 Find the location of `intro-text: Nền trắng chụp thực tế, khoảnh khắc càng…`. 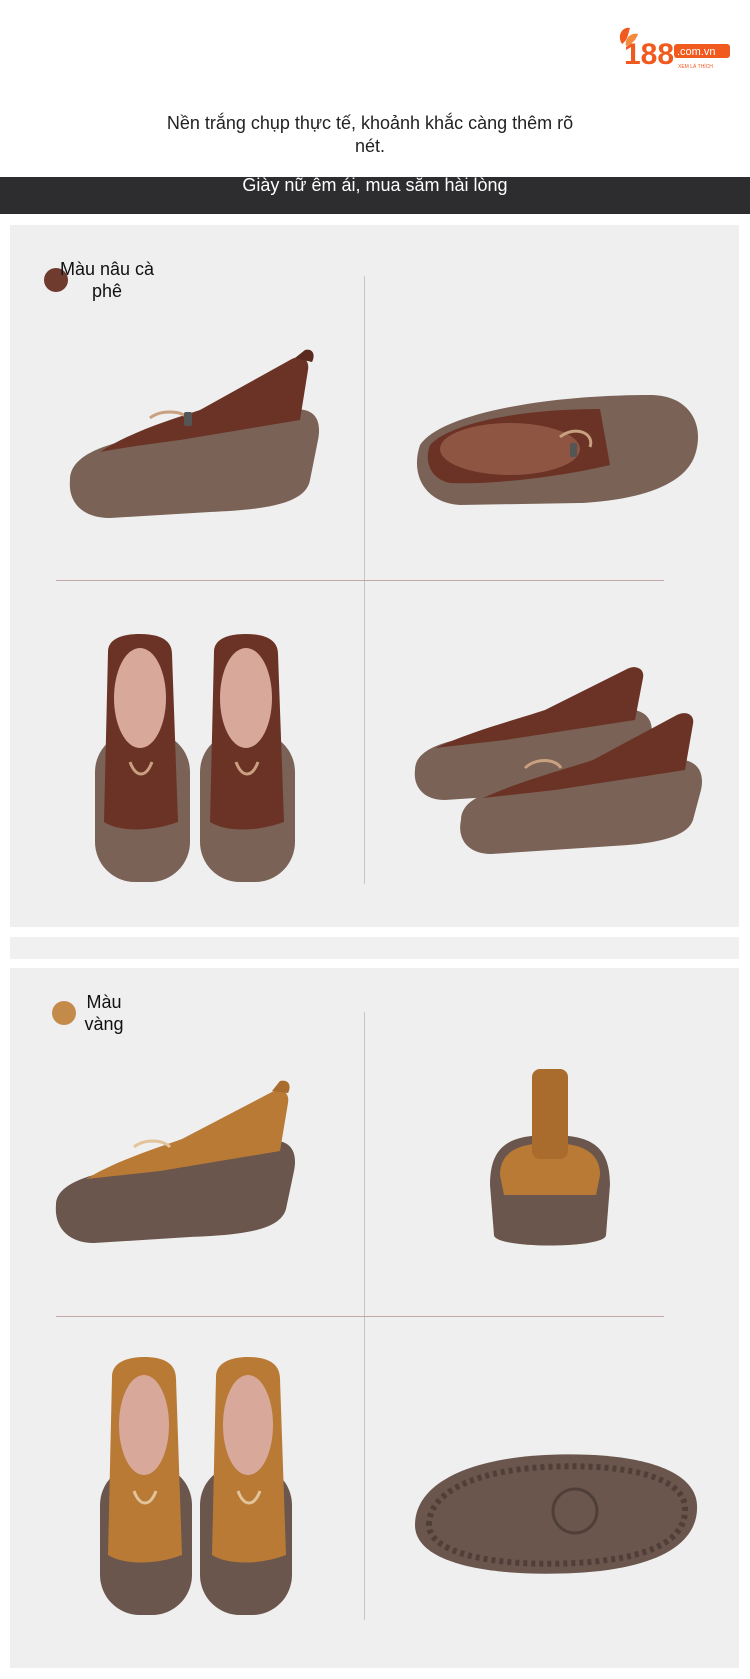

intro-text: Nền trắng chụp thực tế, khoảnh khắc càng… is located at coordinates (370, 134).